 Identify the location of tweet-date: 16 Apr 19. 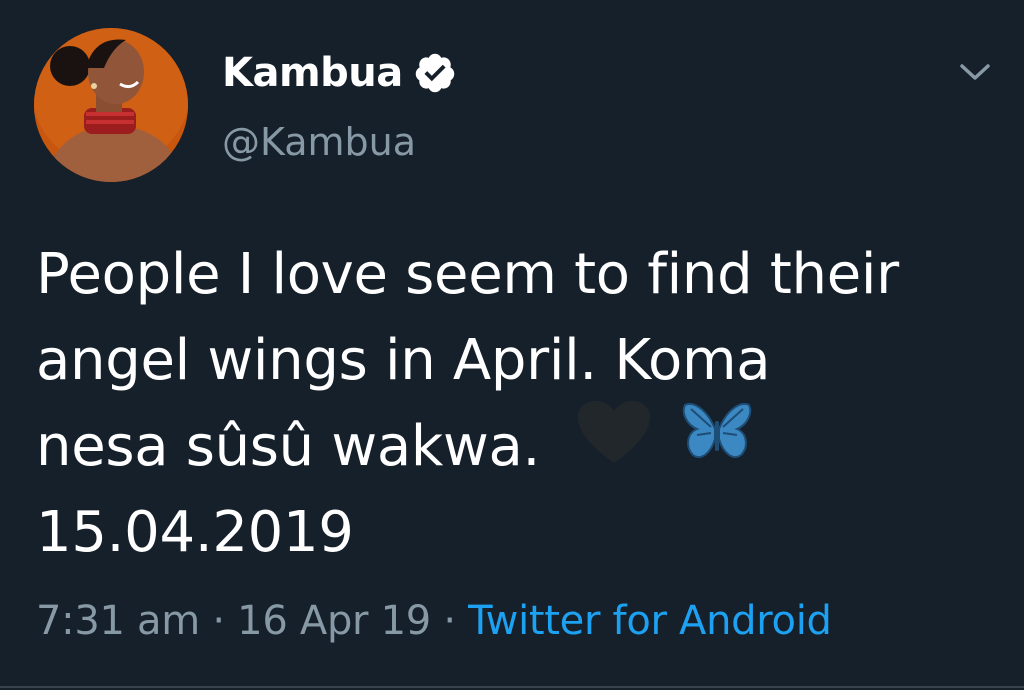
(334, 621).